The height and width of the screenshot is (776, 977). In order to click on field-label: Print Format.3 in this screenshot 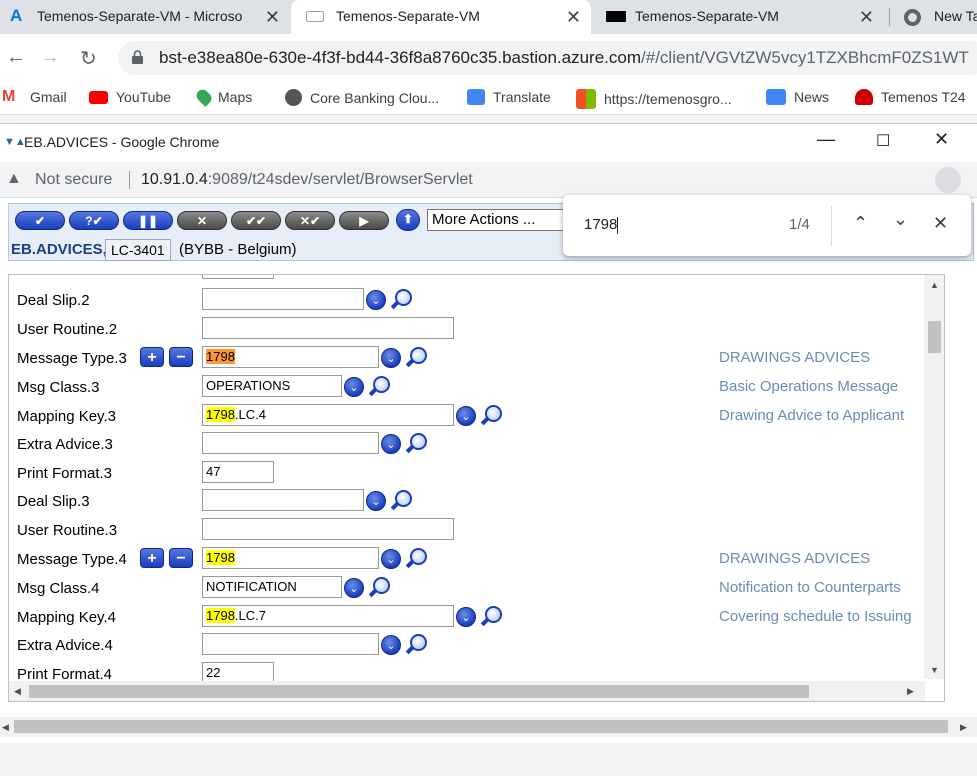, I will do `click(65, 473)`.